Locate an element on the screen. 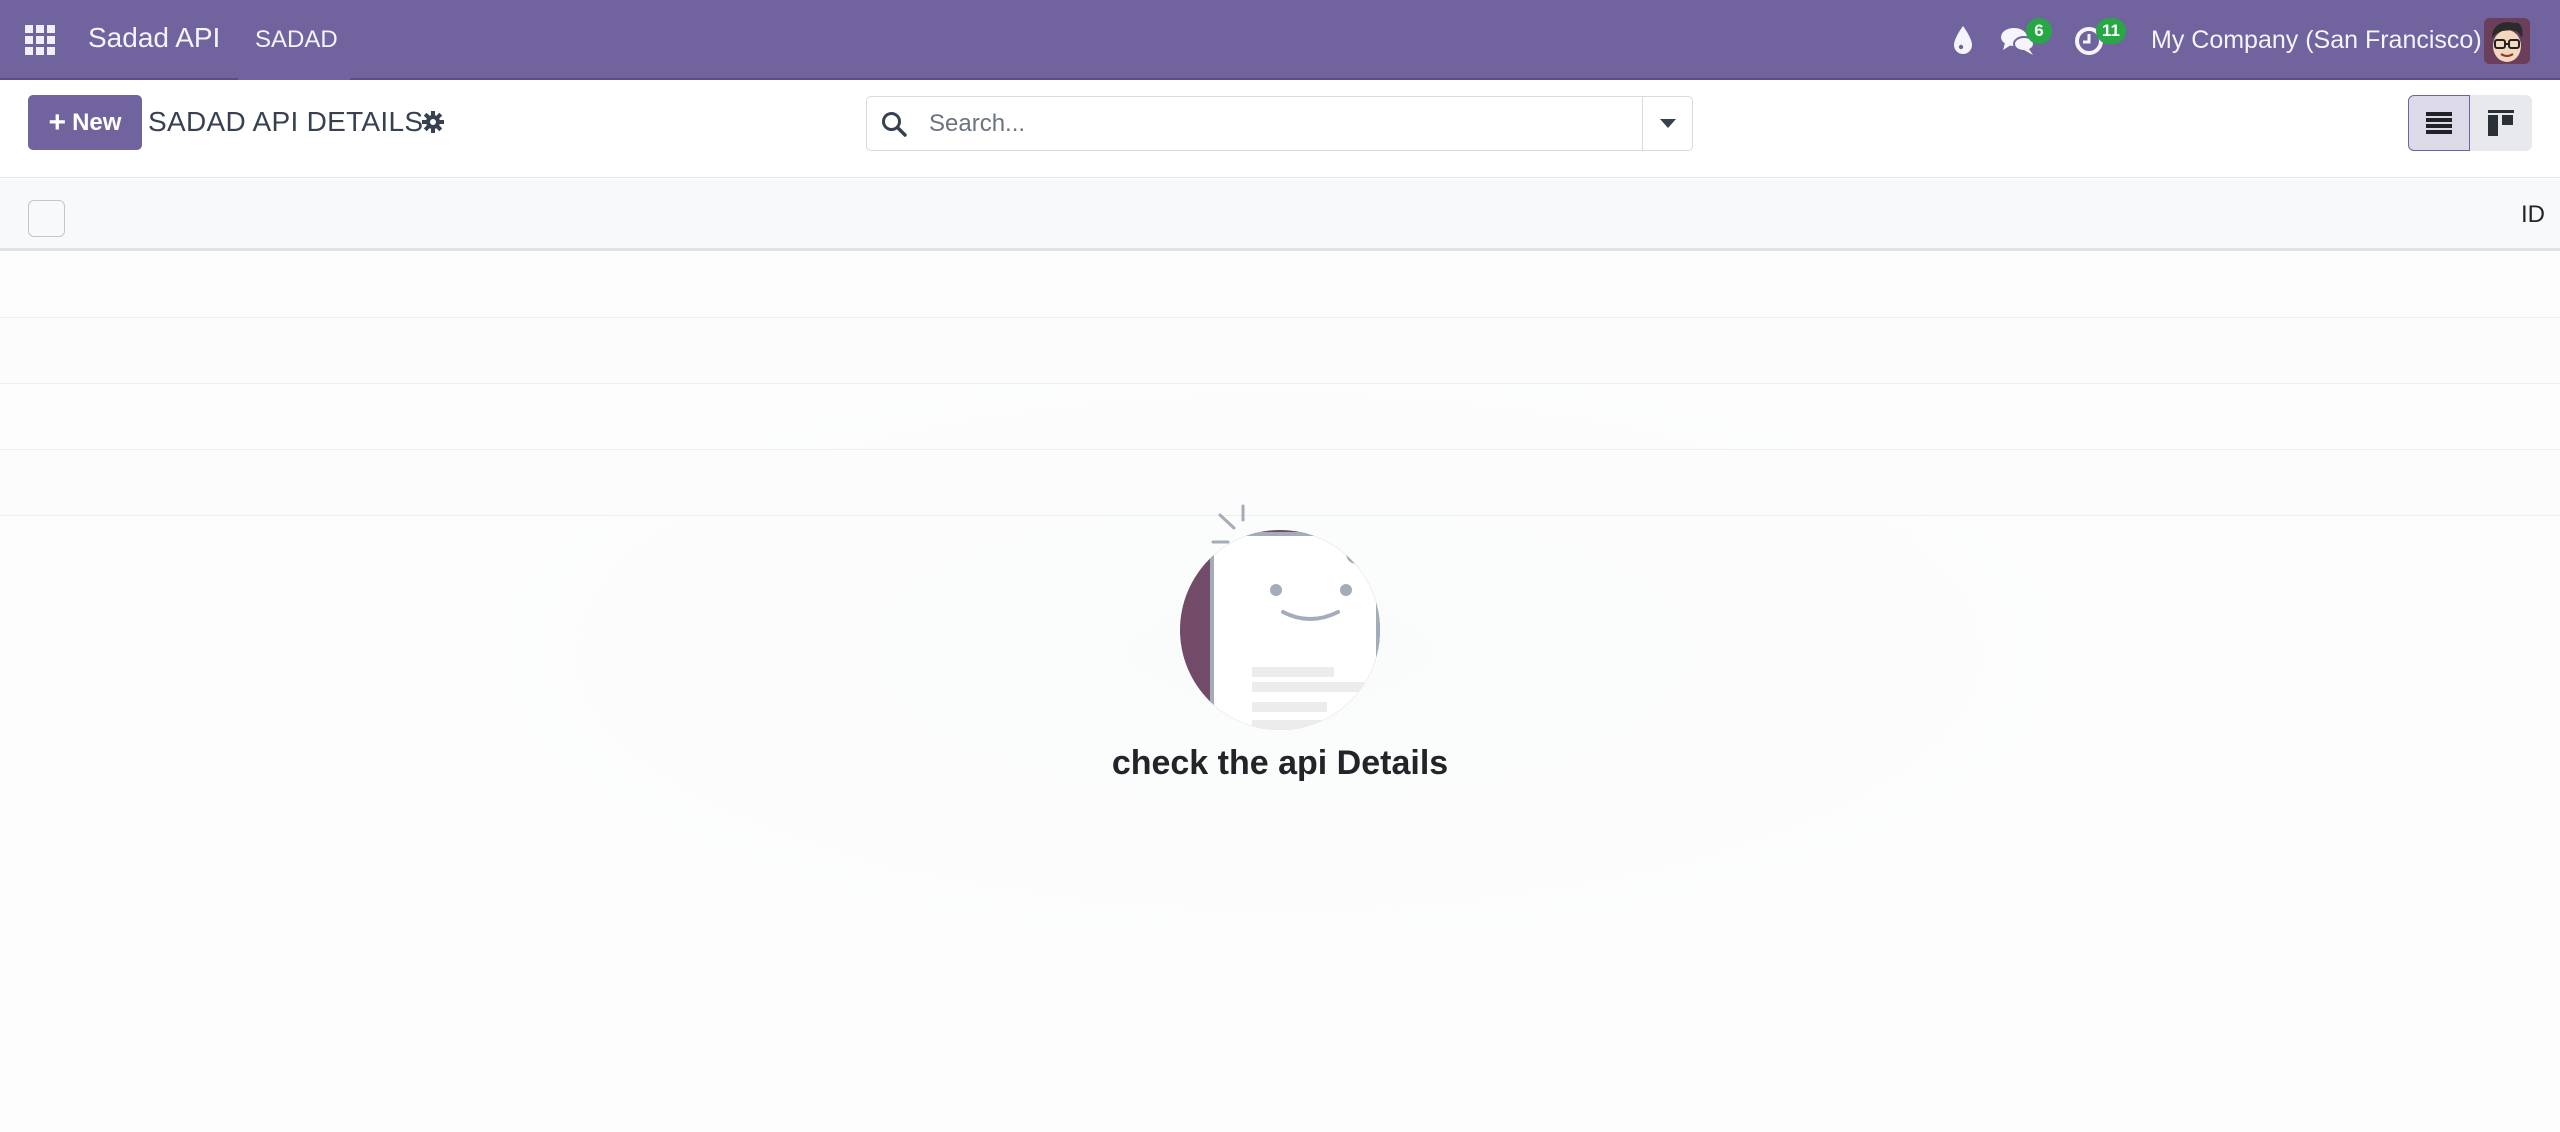 The width and height of the screenshot is (2560, 1132). caret-down-icon is located at coordinates (1667, 123).